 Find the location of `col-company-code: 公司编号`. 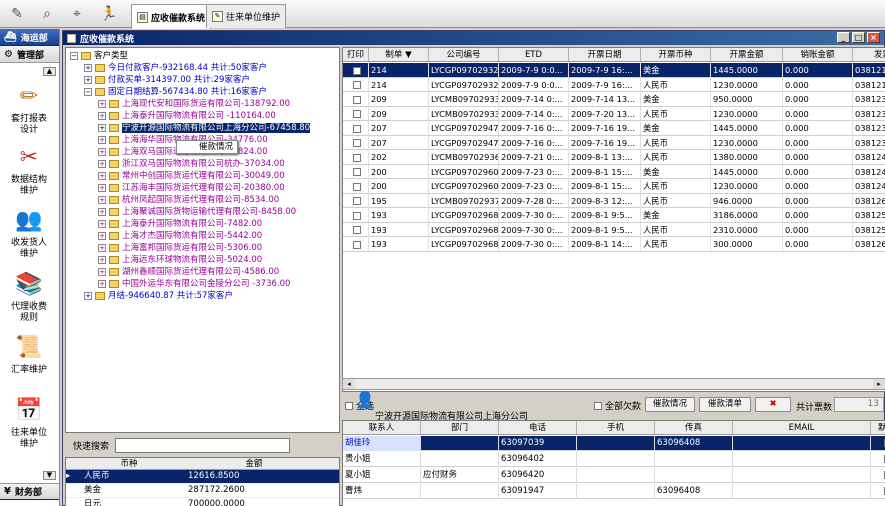

col-company-code: 公司编号 is located at coordinates (464, 55).